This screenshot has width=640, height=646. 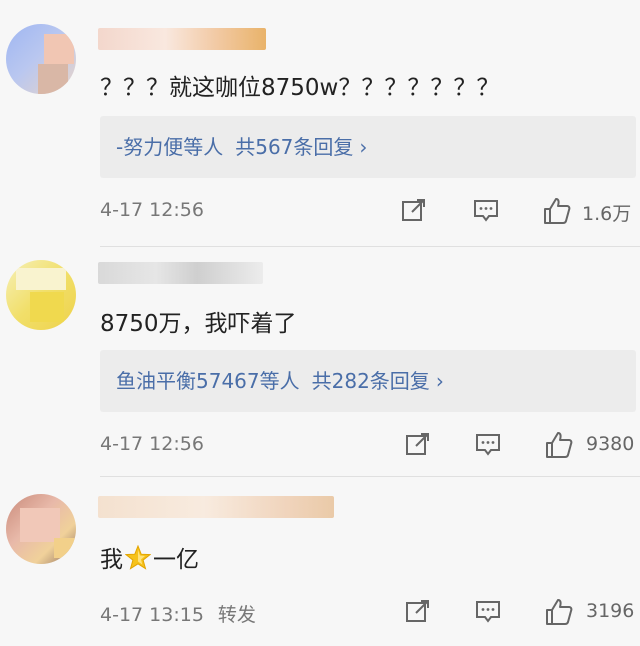 I want to click on comment-text-after: 一亿, so click(x=176, y=560).